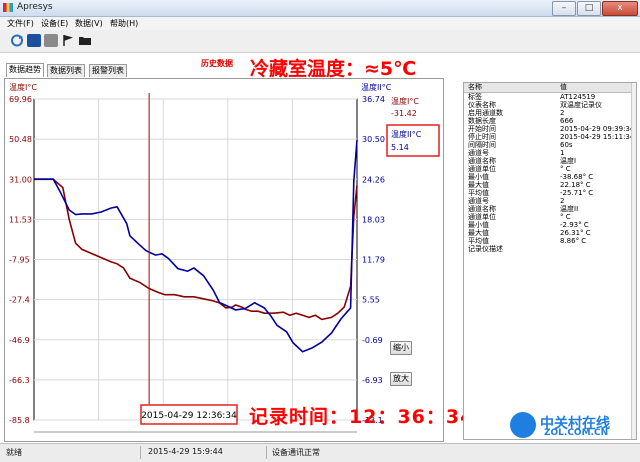 The height and width of the screenshot is (462, 640). What do you see at coordinates (124, 23) in the screenshot?
I see `menu-help: 帮助(H)` at bounding box center [124, 23].